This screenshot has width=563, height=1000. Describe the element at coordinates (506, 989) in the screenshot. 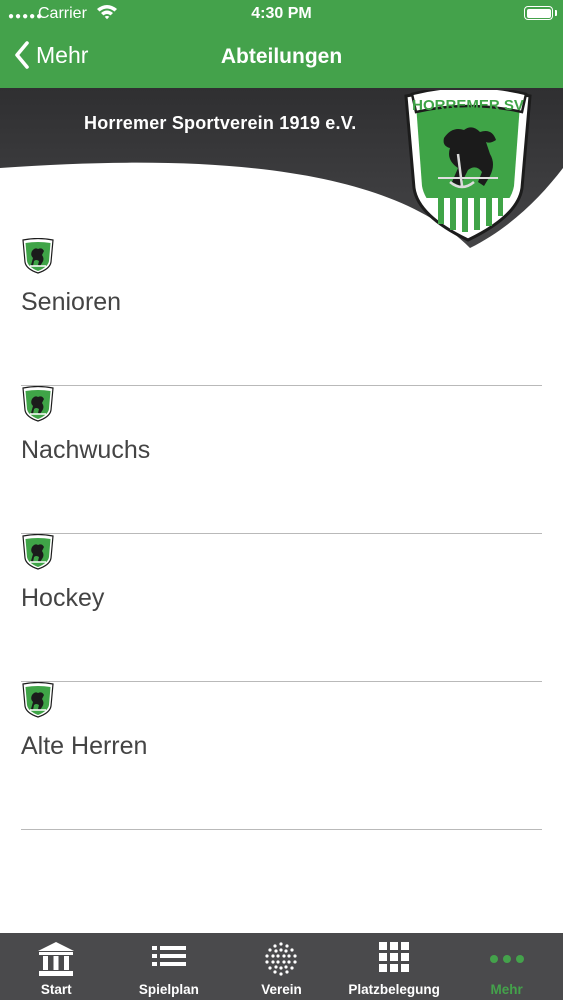

I see `tab-label: Mehr` at that location.